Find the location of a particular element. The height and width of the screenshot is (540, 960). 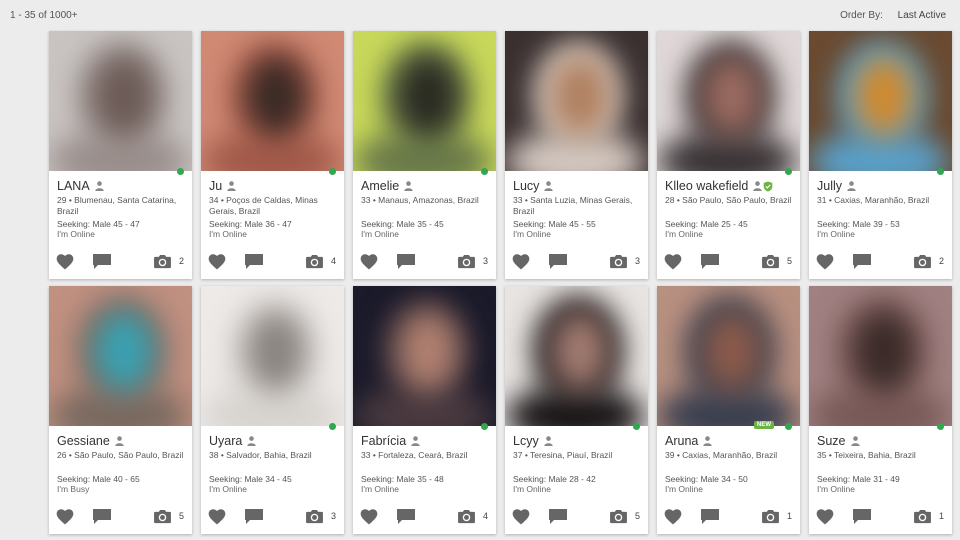

profile-name: Lcyy is located at coordinates (526, 441).